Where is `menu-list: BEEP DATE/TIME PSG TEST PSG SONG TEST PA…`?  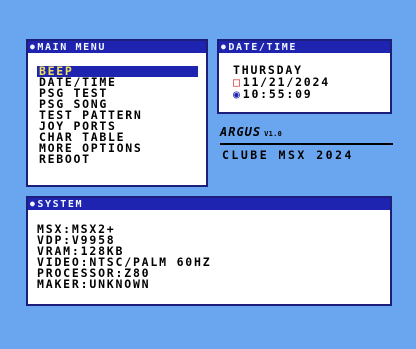 menu-list: BEEP DATE/TIME PSG TEST PSG SONG TEST PA… is located at coordinates (117, 115).